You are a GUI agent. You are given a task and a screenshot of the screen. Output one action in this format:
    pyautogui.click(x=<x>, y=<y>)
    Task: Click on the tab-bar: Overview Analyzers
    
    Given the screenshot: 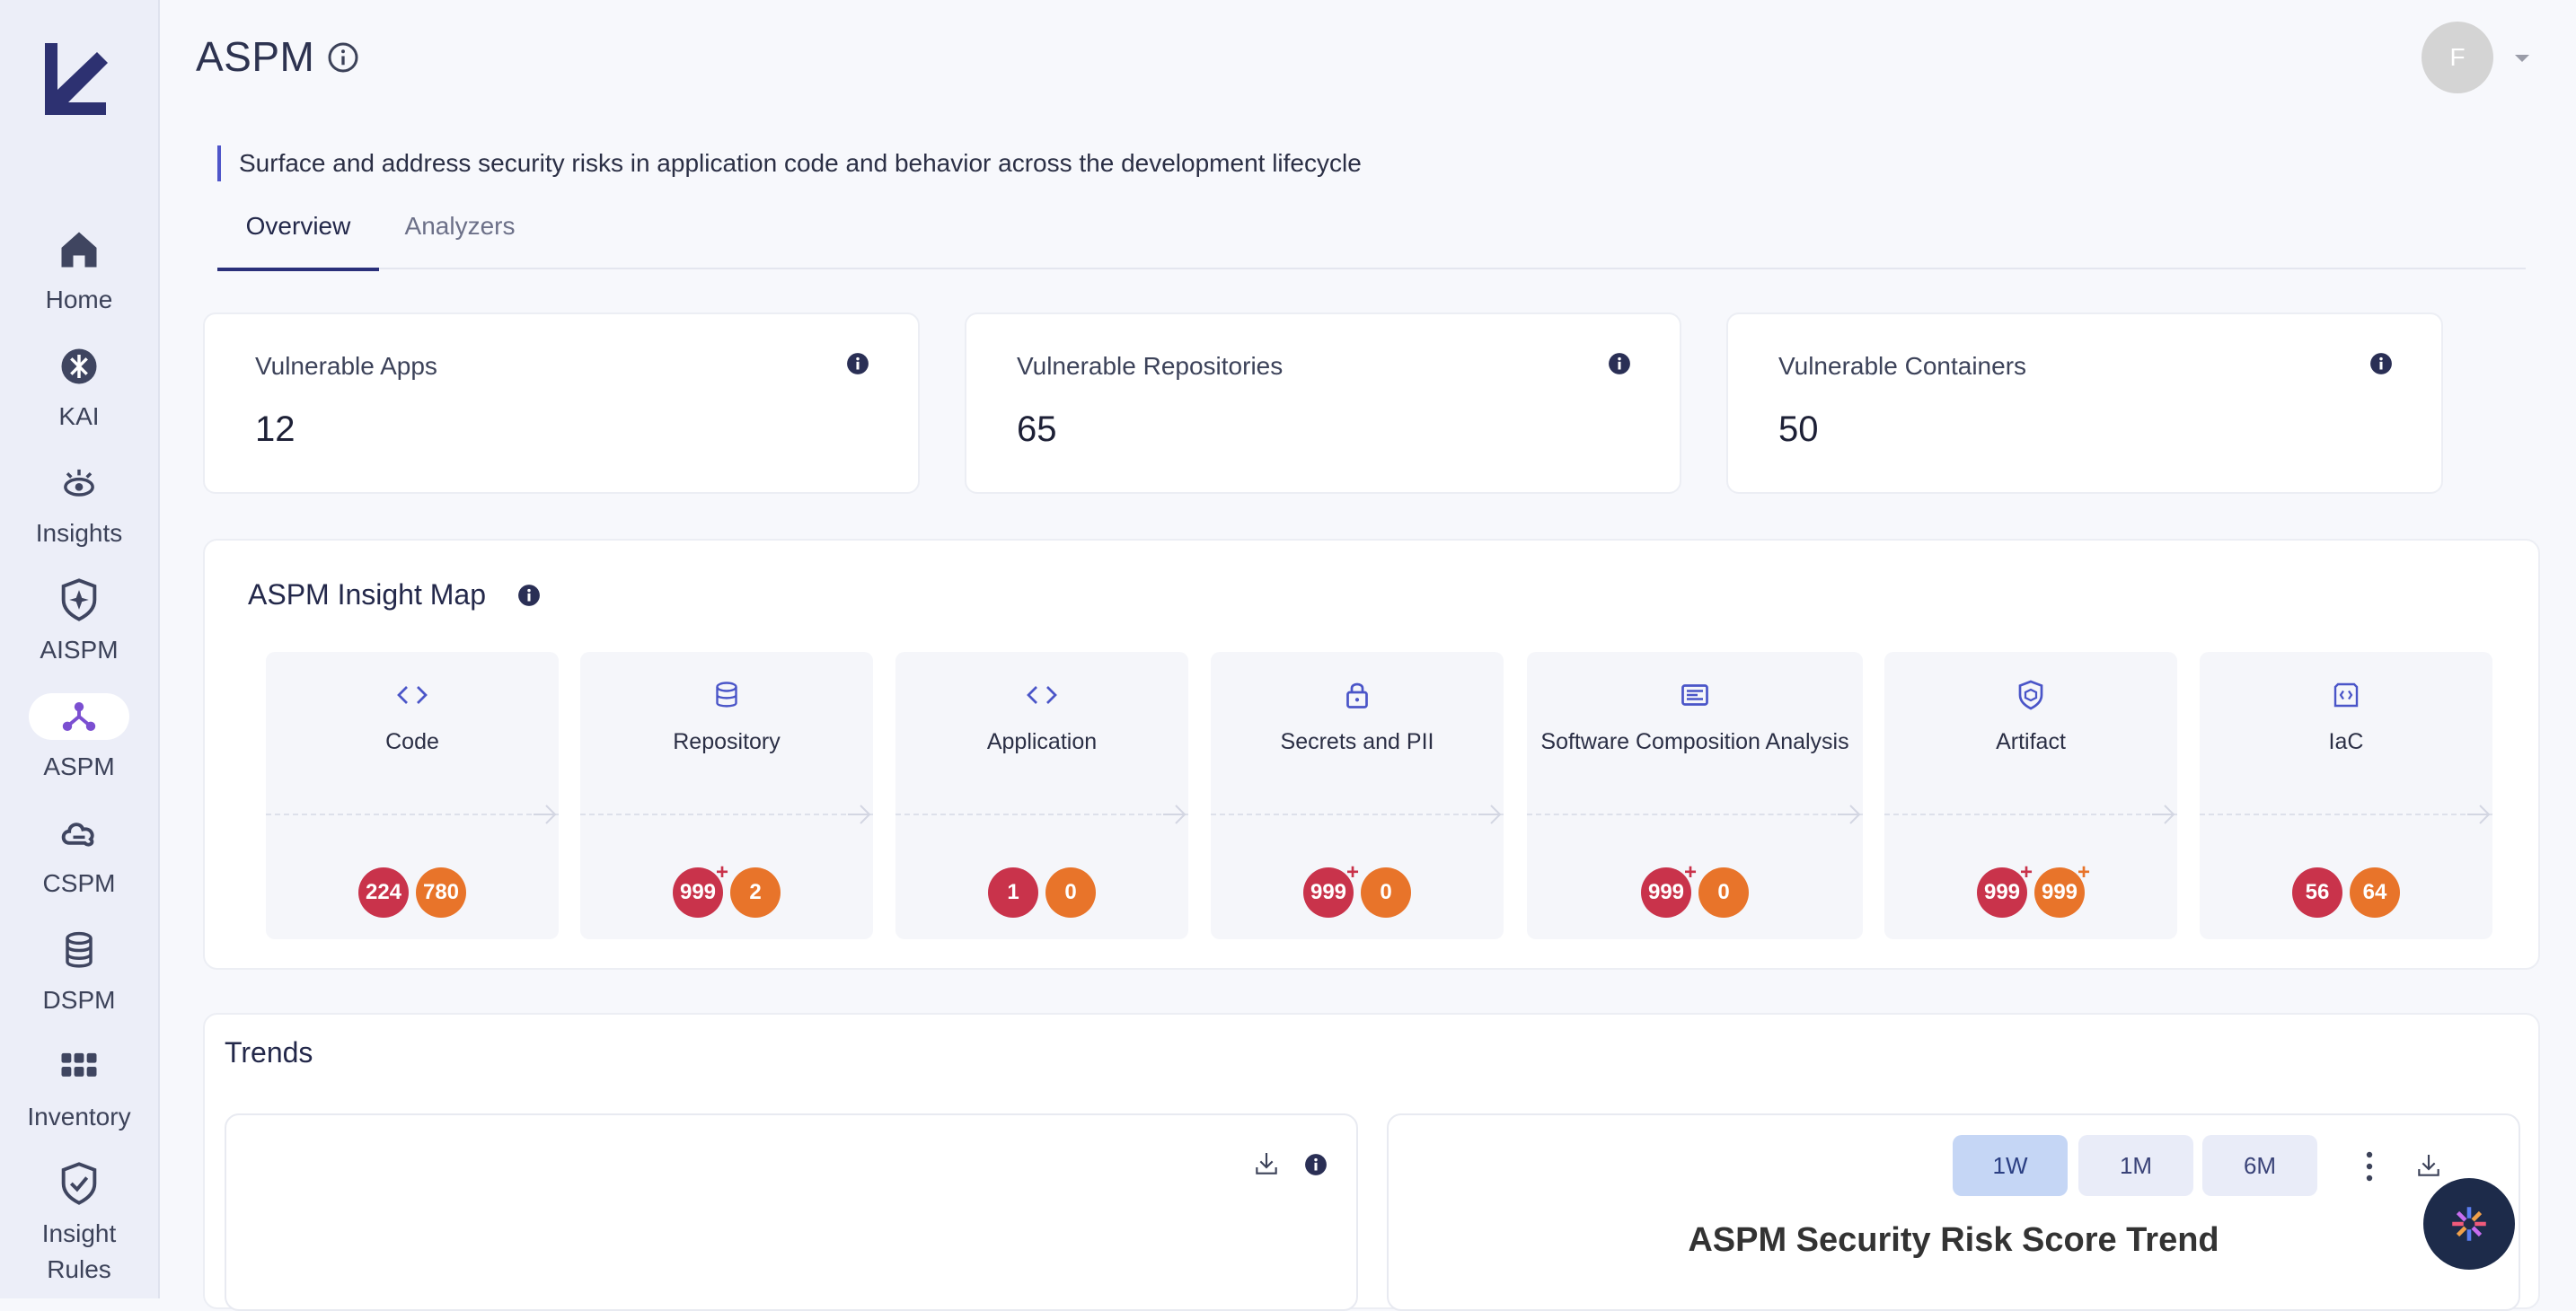 What is the action you would take?
    pyautogui.click(x=1371, y=237)
    